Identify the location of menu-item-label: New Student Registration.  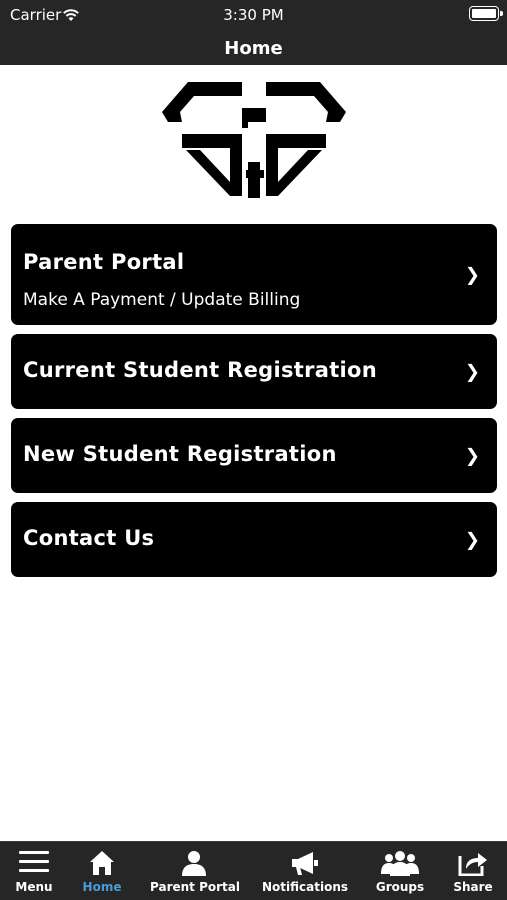
(180, 454).